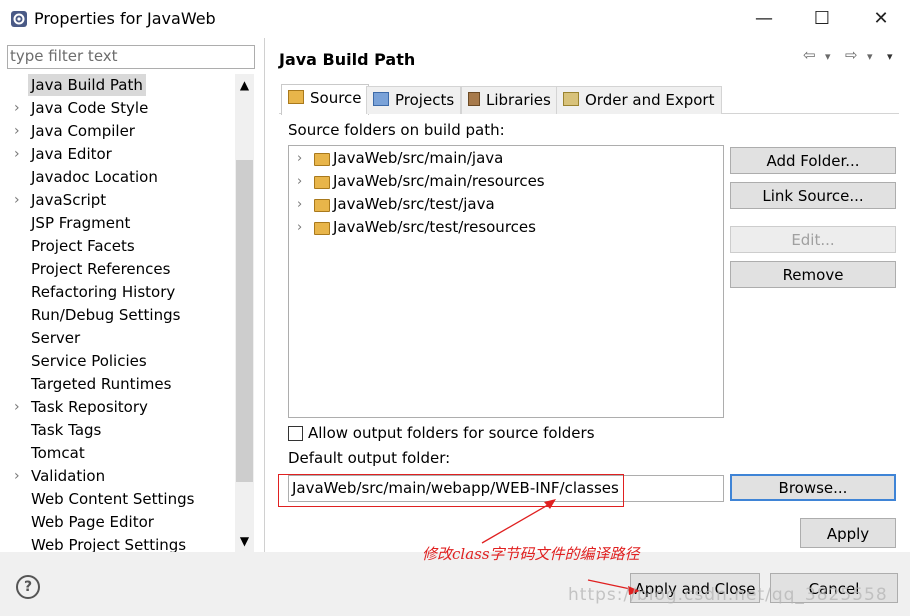  Describe the element at coordinates (531, 554) in the screenshot. I see `annotation-text: 修改class字节码文件的编译路径` at that location.